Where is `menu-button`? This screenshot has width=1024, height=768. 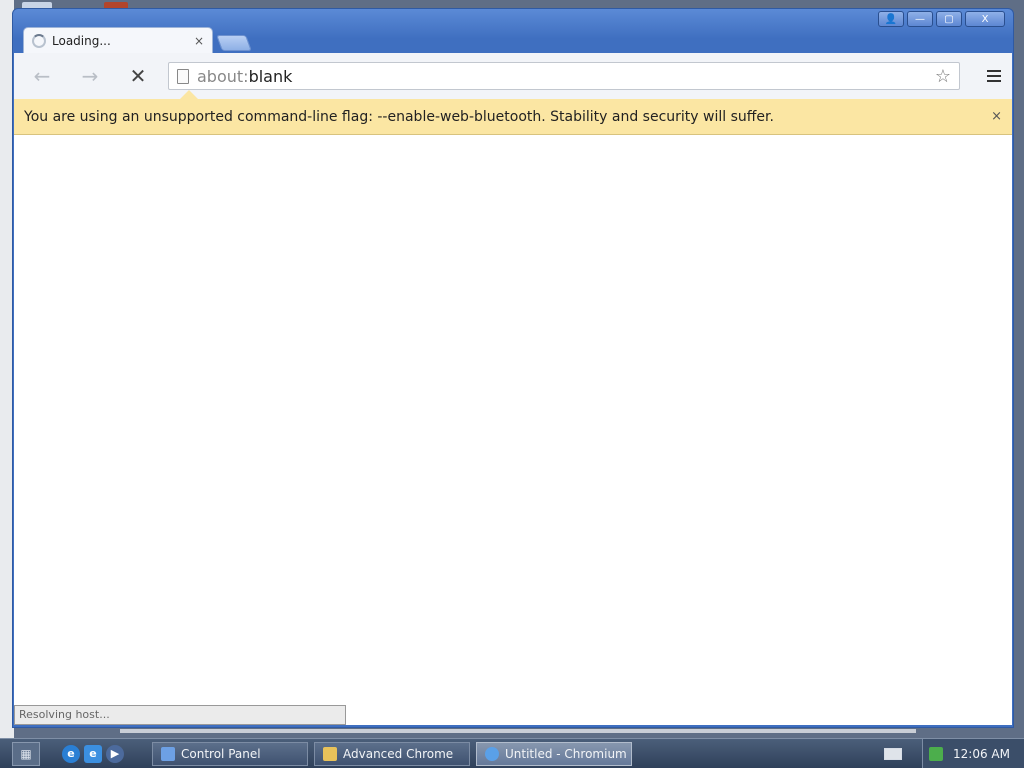
menu-button is located at coordinates (994, 76).